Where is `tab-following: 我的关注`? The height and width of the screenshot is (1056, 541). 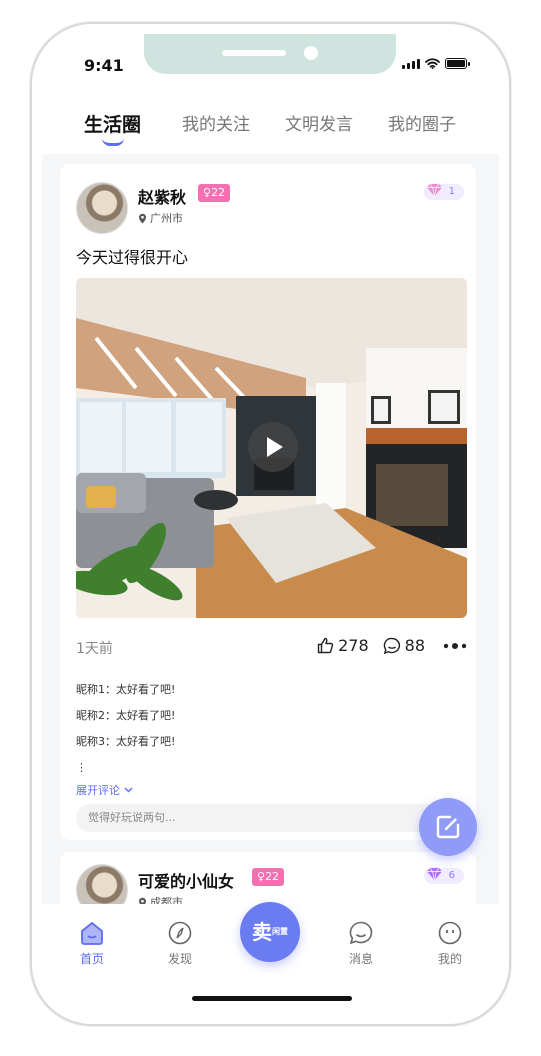 tab-following: 我的关注 is located at coordinates (216, 122).